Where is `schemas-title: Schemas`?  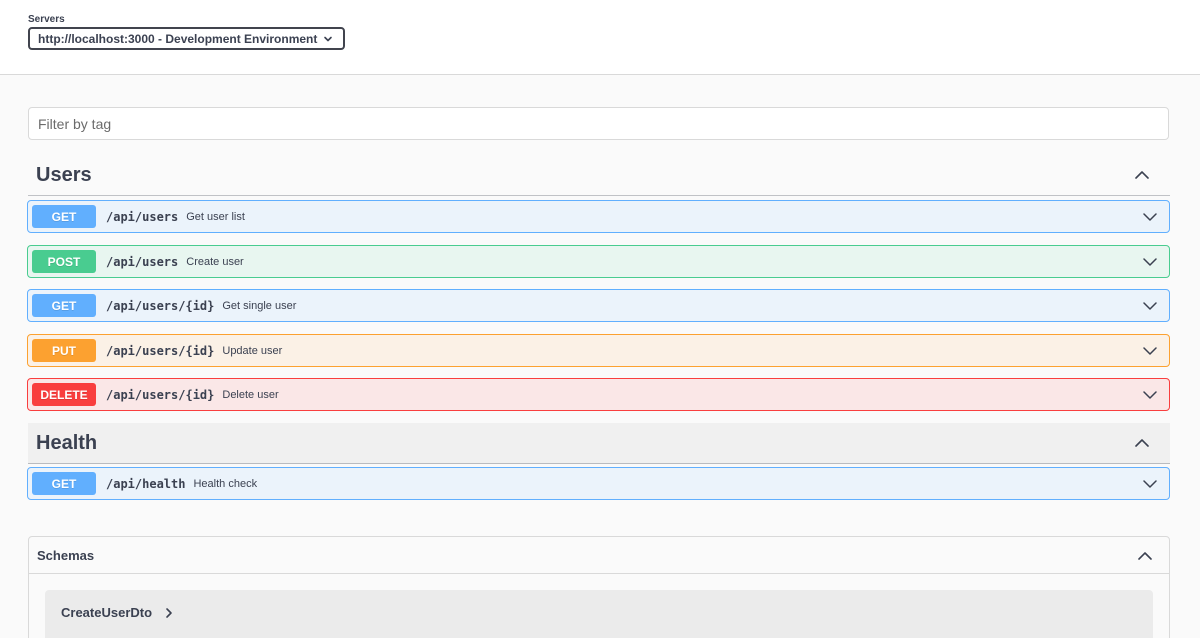
schemas-title: Schemas is located at coordinates (66, 555).